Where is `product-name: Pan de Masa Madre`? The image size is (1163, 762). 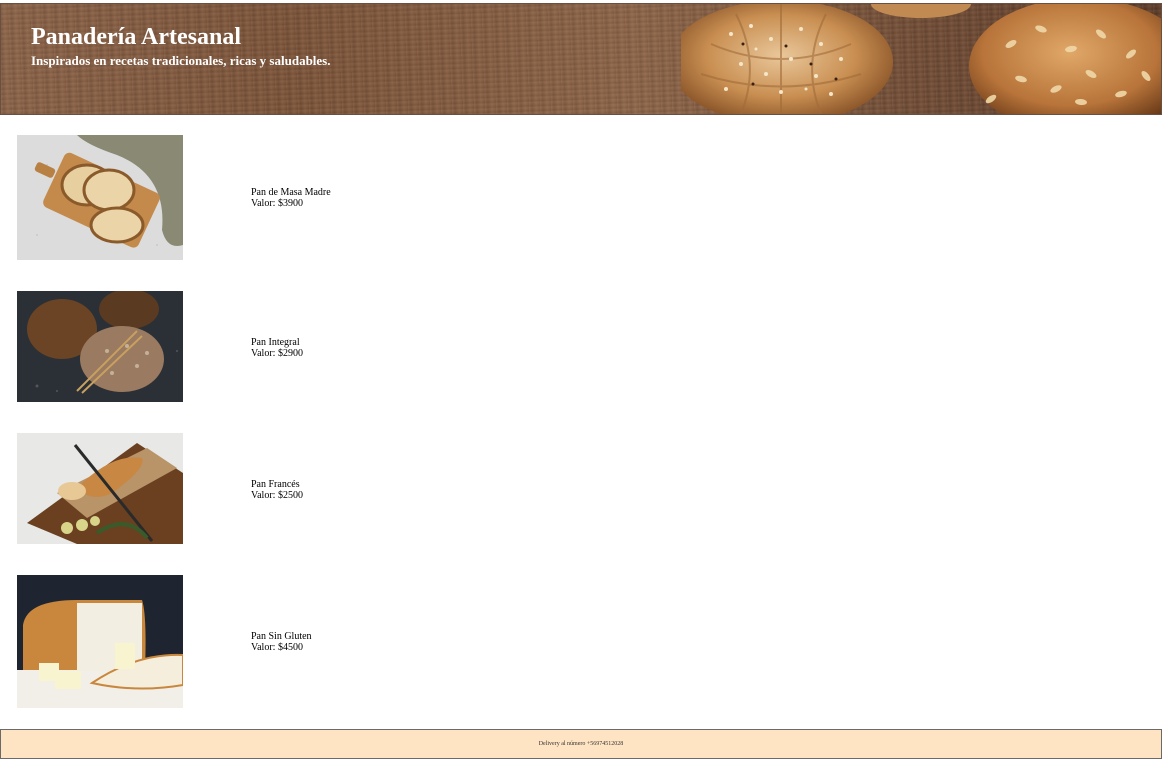
product-name: Pan de Masa Madre is located at coordinates (291, 192).